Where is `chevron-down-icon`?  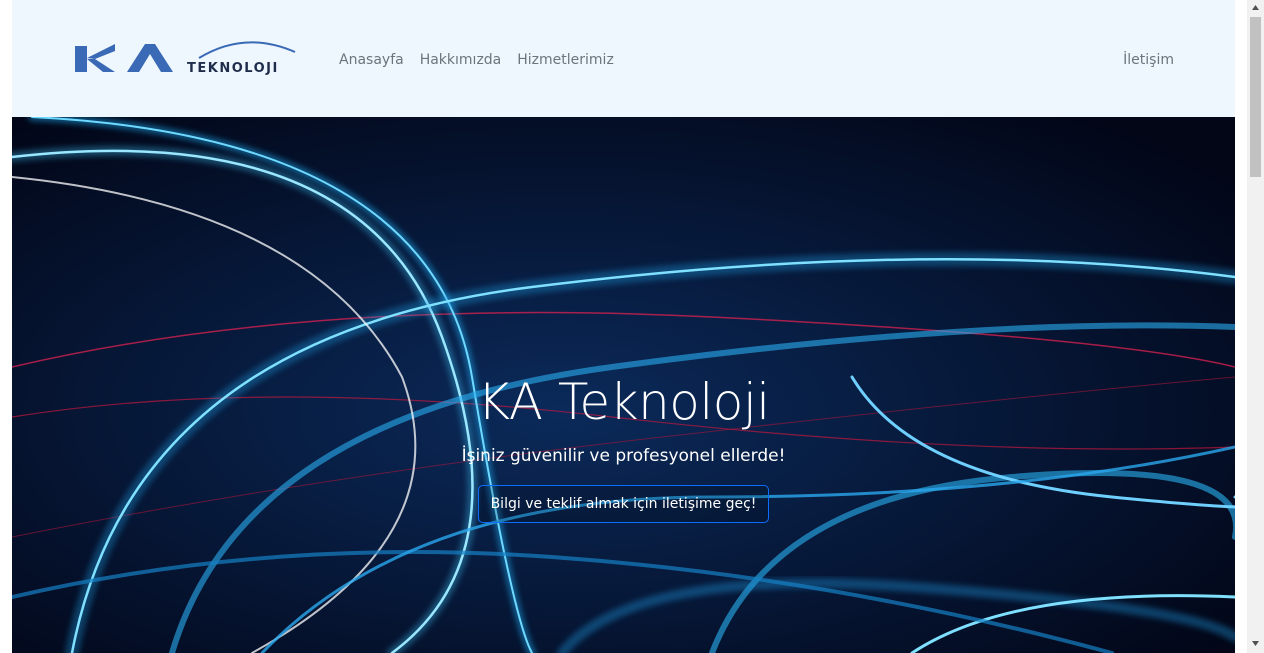 chevron-down-icon is located at coordinates (1255, 643).